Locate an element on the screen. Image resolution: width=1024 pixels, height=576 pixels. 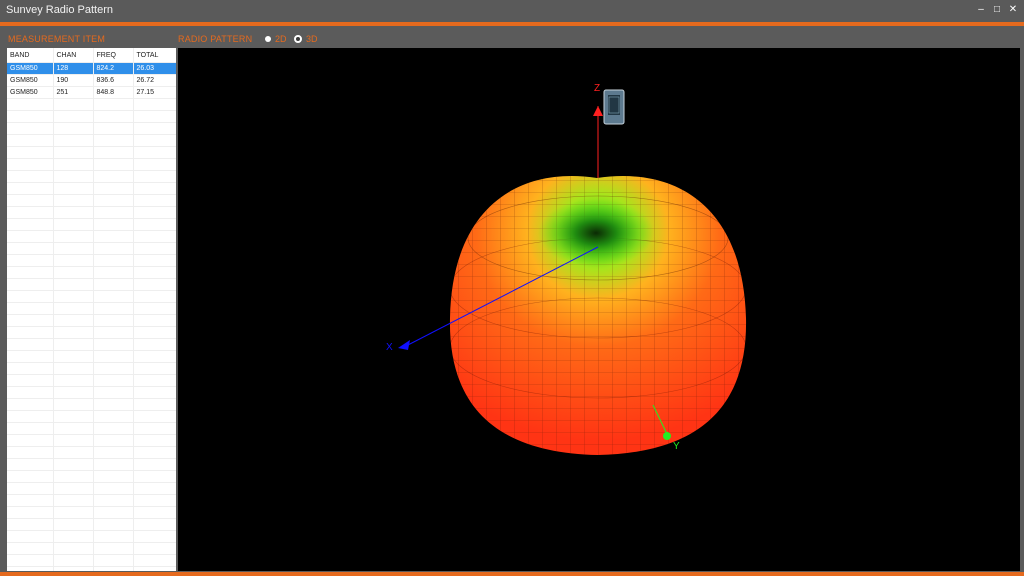
close-icon: ✕ is located at coordinates (1013, 10).